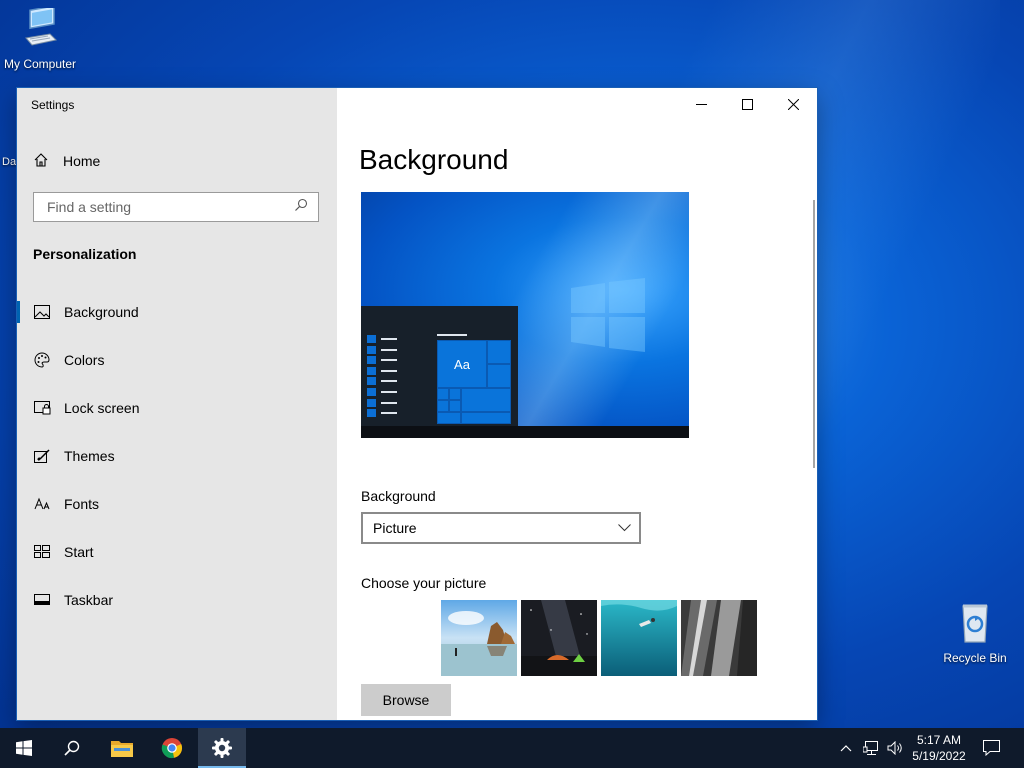 This screenshot has height=768, width=1024. I want to click on nav-home-label: Home, so click(82, 161).